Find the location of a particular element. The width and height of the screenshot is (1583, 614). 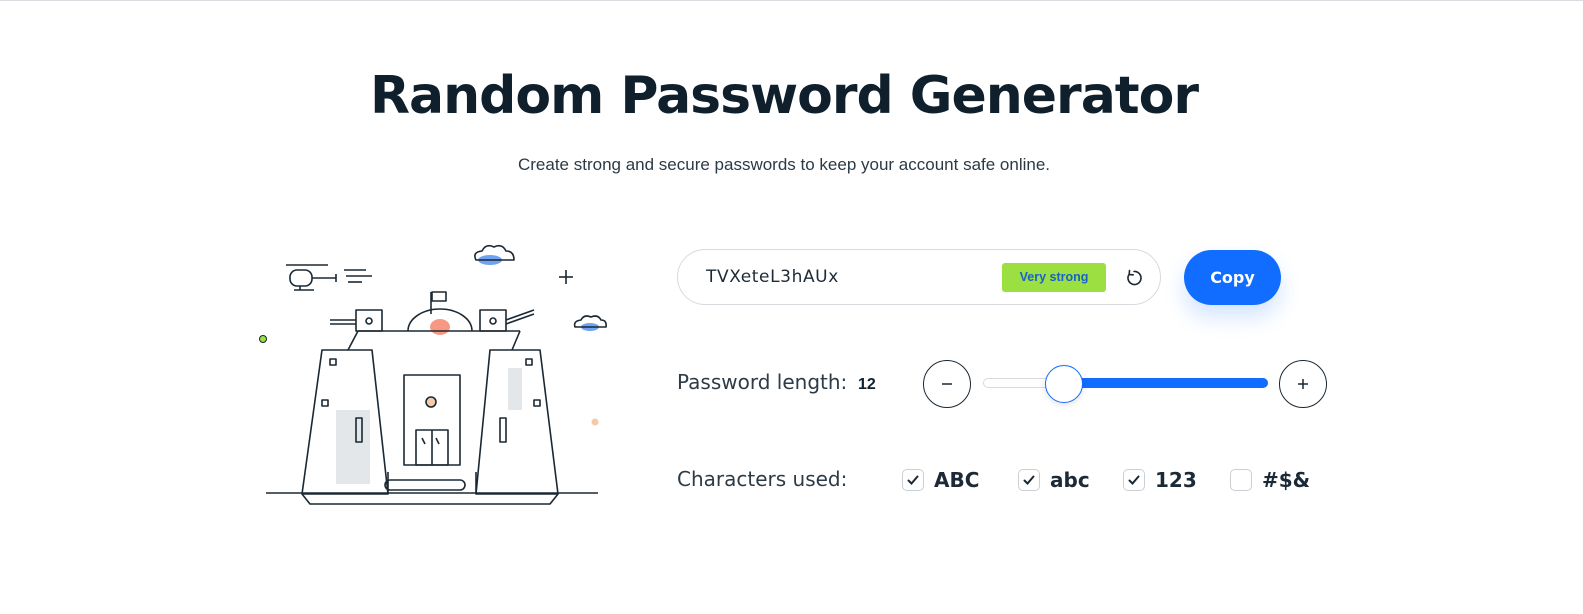

top-divider is located at coordinates (791, 0).